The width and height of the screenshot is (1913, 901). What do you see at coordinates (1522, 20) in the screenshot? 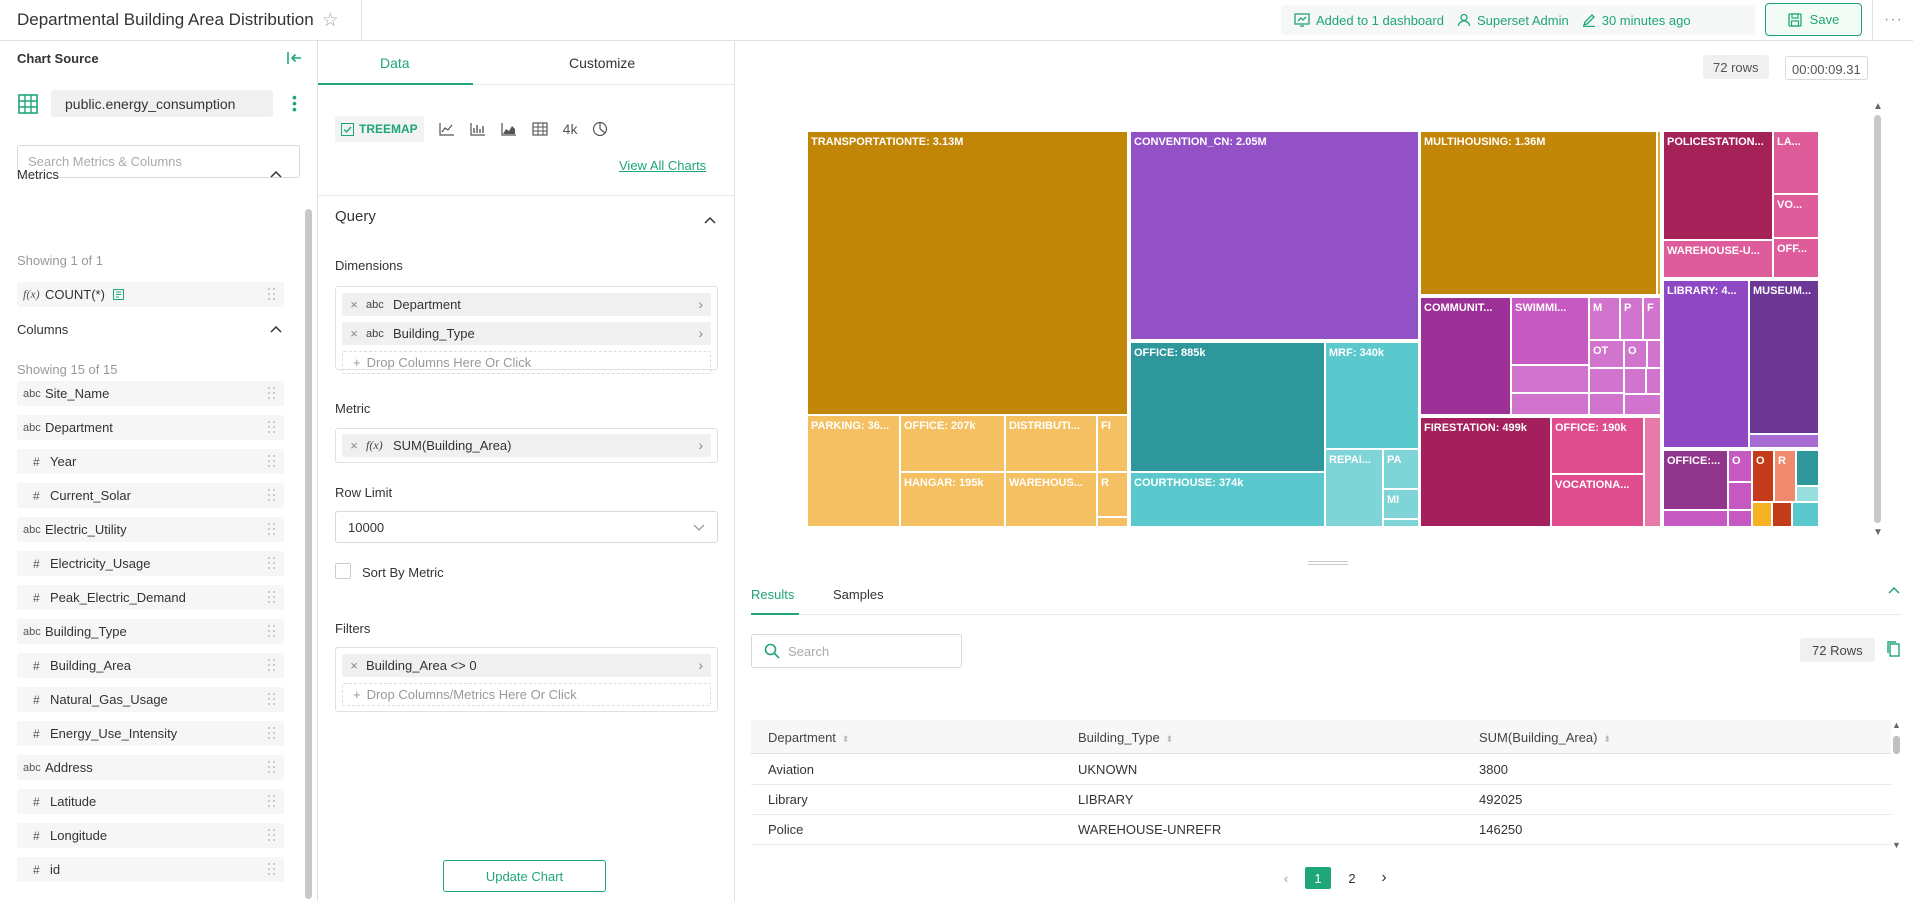
I see `owner-text: Superset Admin` at bounding box center [1522, 20].